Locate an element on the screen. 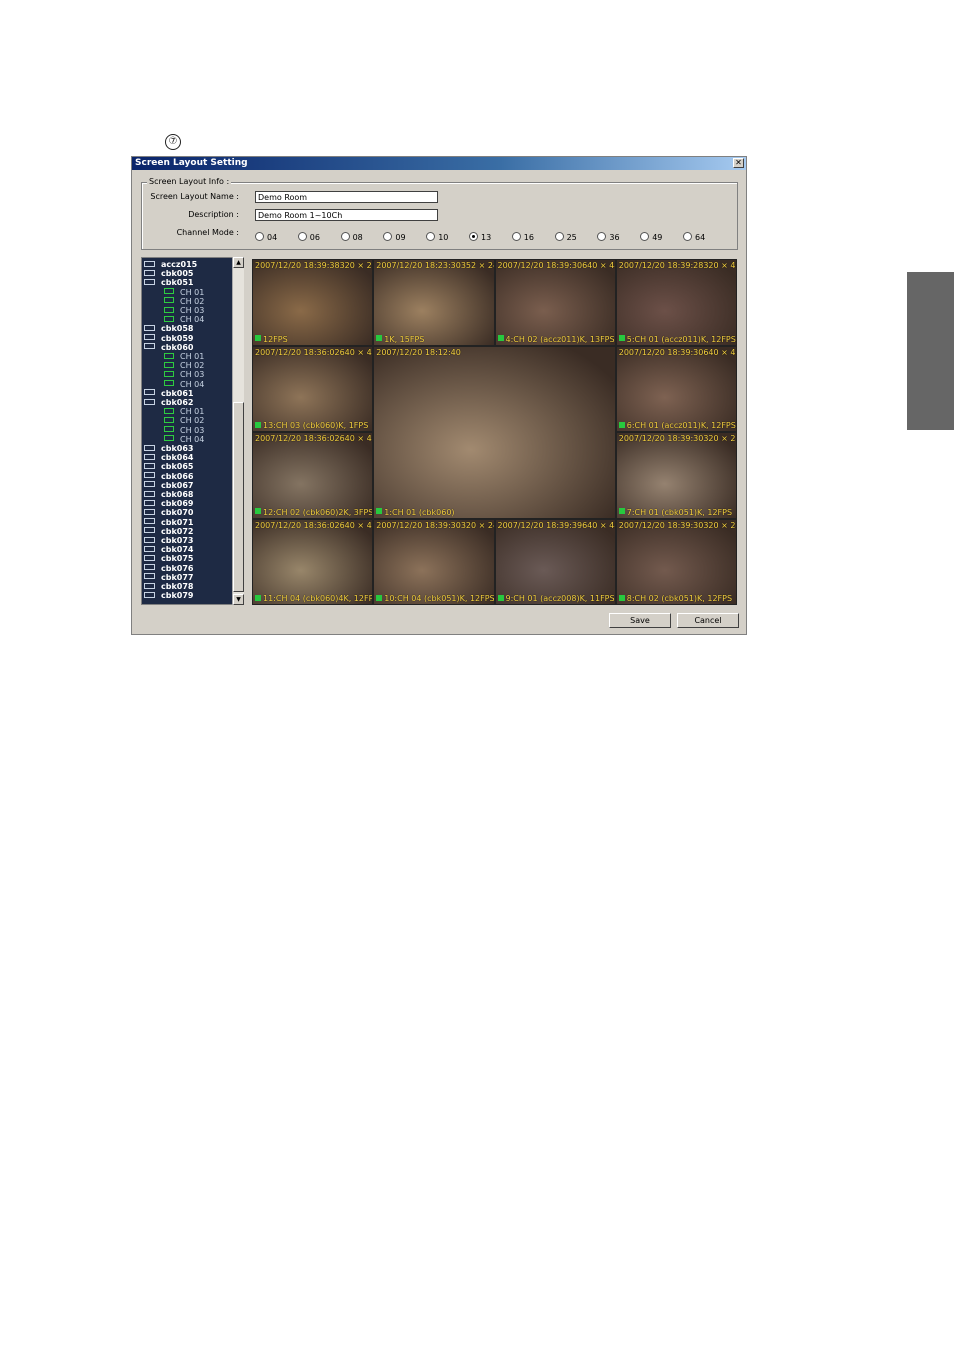 The image size is (954, 1348). tree-device-item: cbk078 is located at coordinates (169, 586).